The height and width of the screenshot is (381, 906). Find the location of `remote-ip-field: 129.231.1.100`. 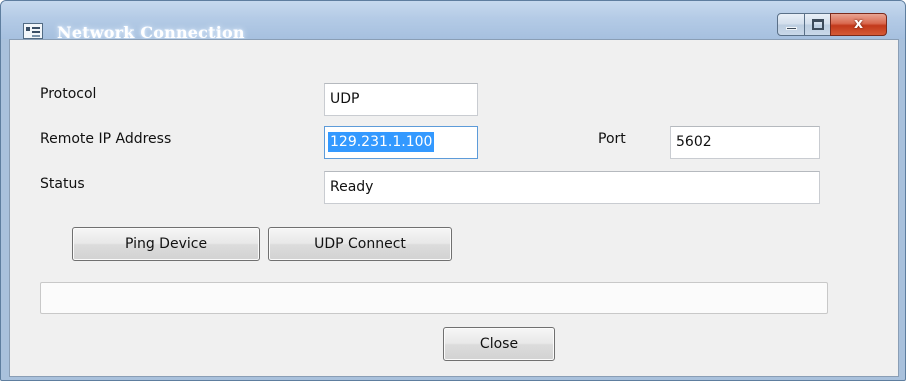

remote-ip-field: 129.231.1.100 is located at coordinates (401, 142).